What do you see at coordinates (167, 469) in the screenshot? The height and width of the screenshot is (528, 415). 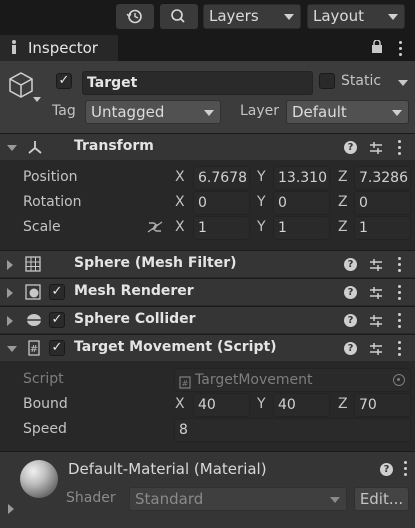 I see `material-title: Default-Material (Material)` at bounding box center [167, 469].